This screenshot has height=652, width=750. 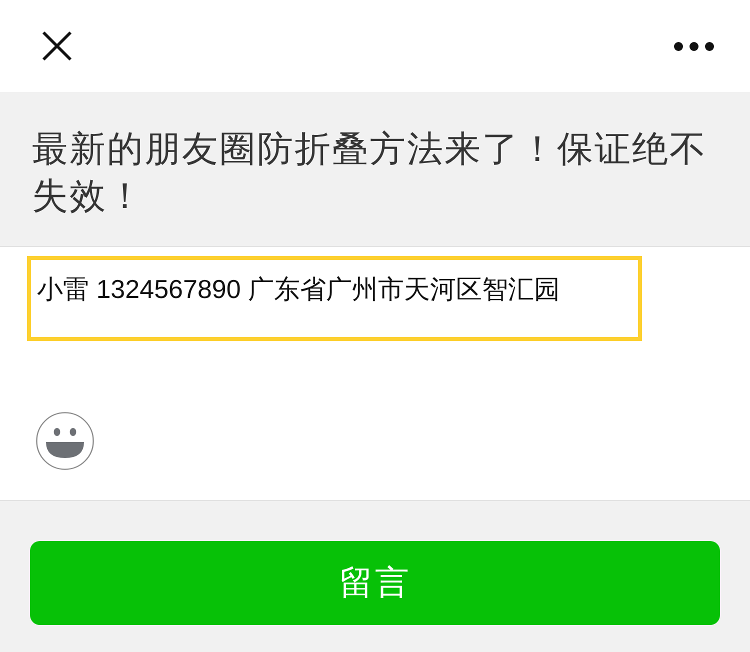 What do you see at coordinates (334, 298) in the screenshot?
I see `comment-input: 小雷 1324567890 广东省广州市天河区智汇园` at bounding box center [334, 298].